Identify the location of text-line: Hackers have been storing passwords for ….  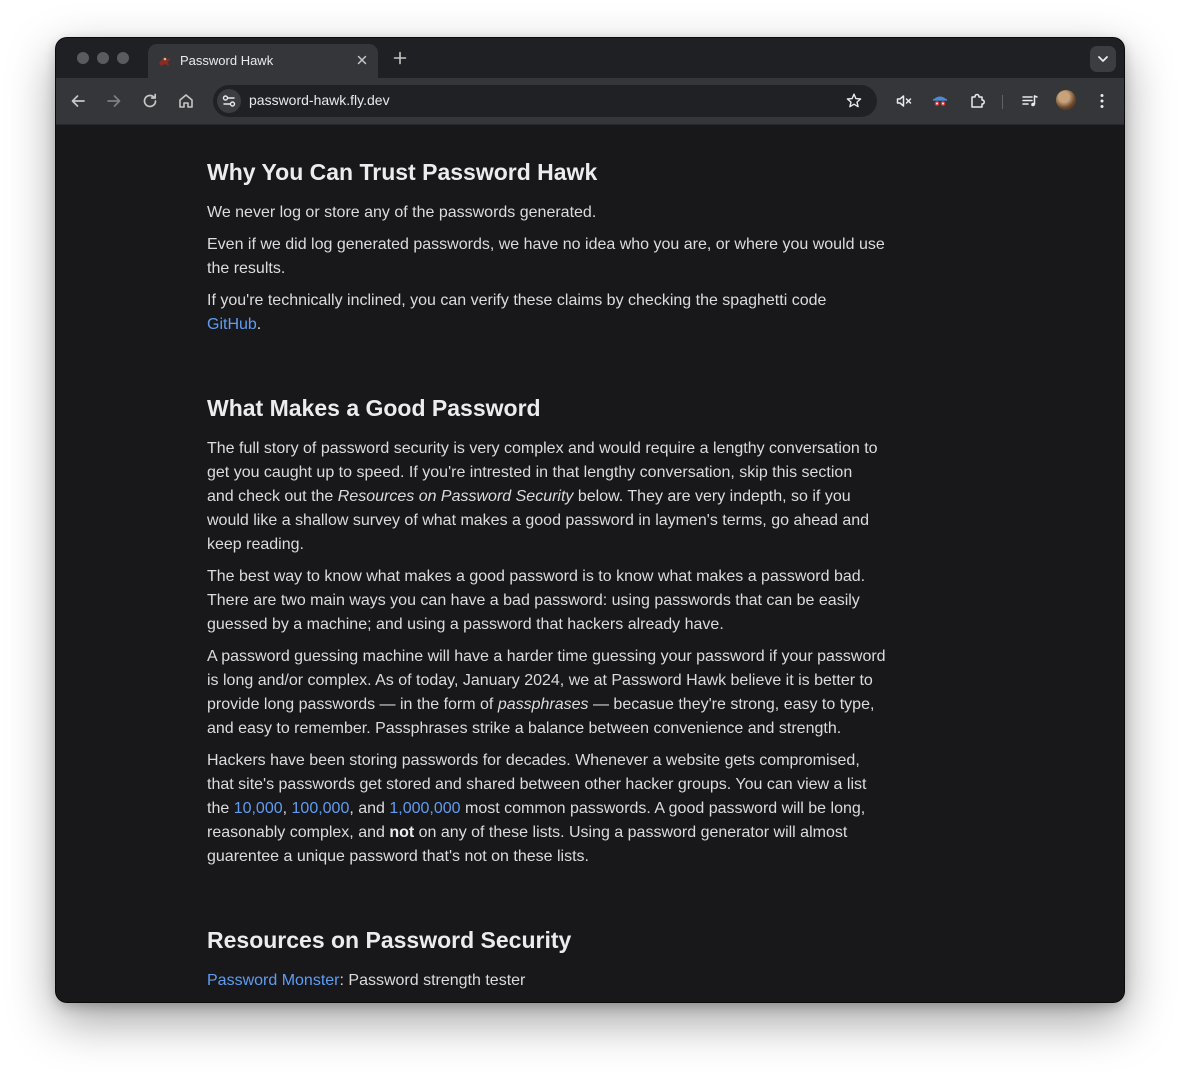
(533, 760).